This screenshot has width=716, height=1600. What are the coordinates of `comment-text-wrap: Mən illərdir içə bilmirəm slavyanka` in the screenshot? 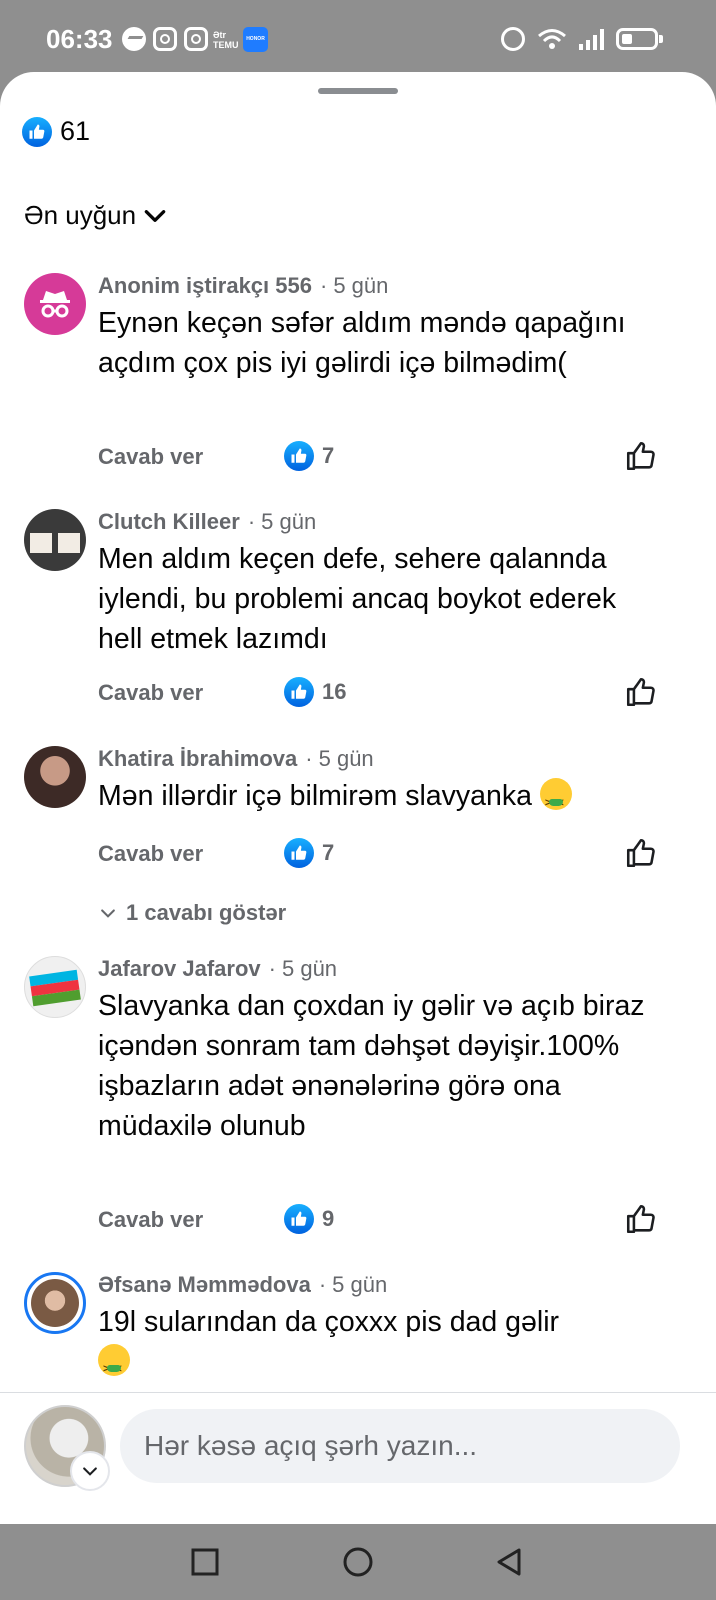 It's located at (378, 799).